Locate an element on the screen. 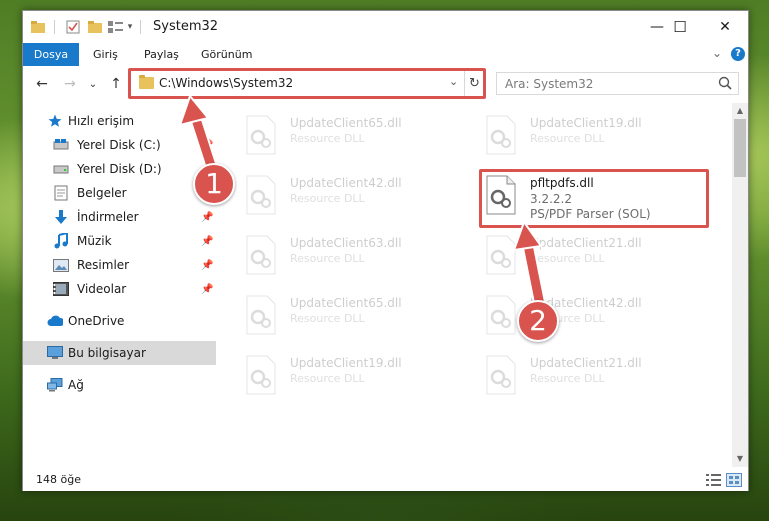  step-1-badge: 1 is located at coordinates (214, 184).